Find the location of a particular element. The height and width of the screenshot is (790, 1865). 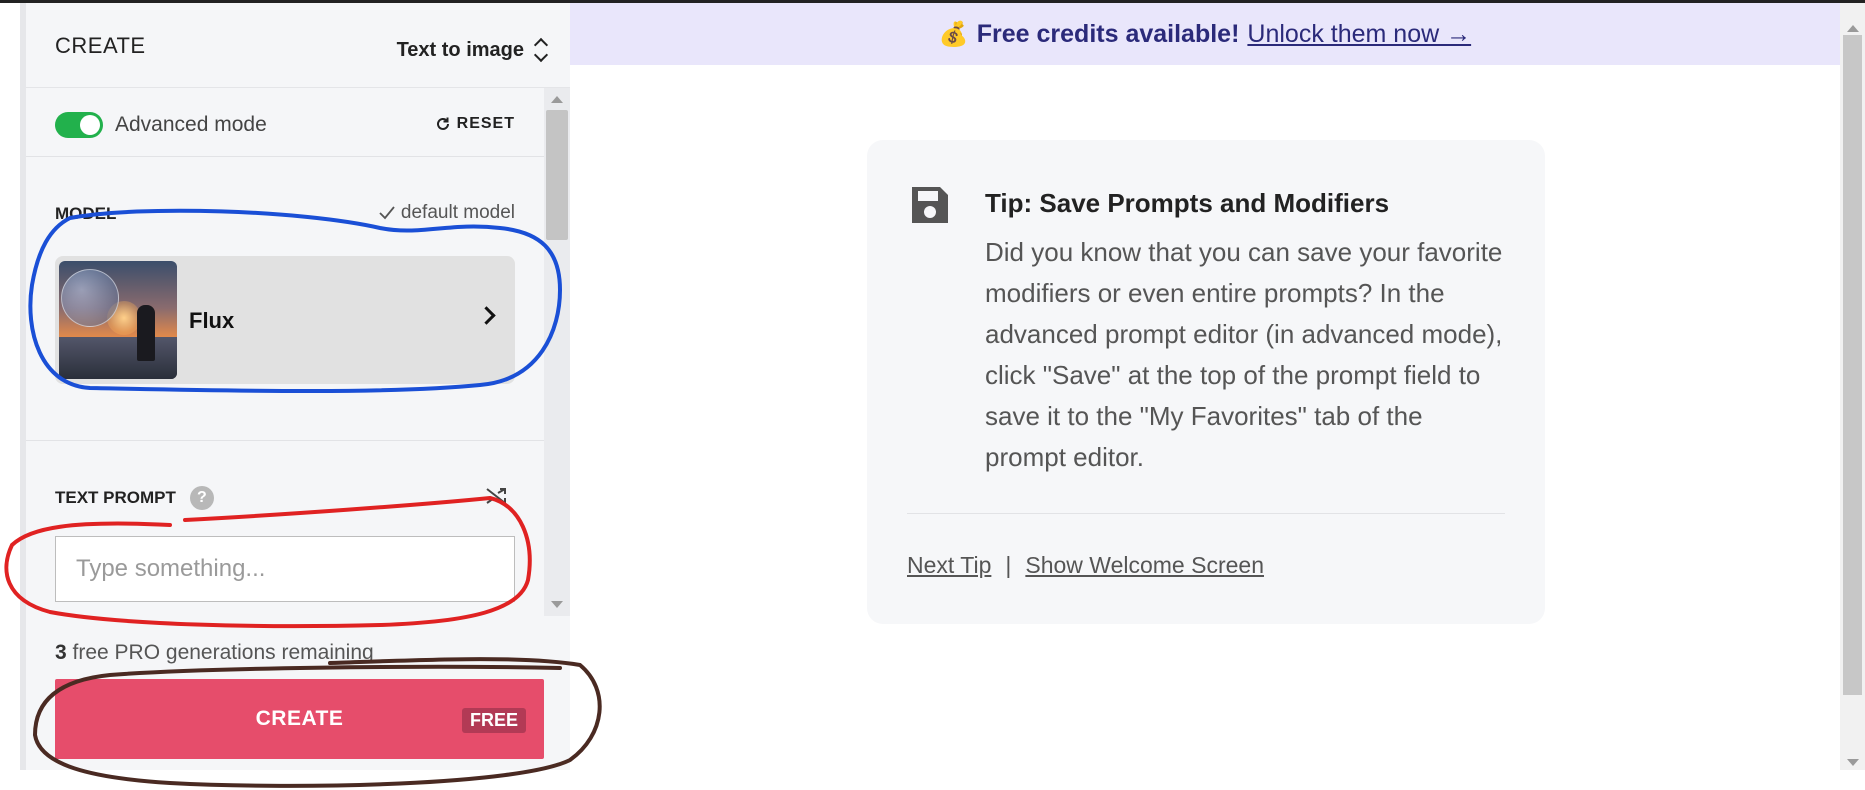

unlock-credits-link: Unlock them now → is located at coordinates (1359, 34).